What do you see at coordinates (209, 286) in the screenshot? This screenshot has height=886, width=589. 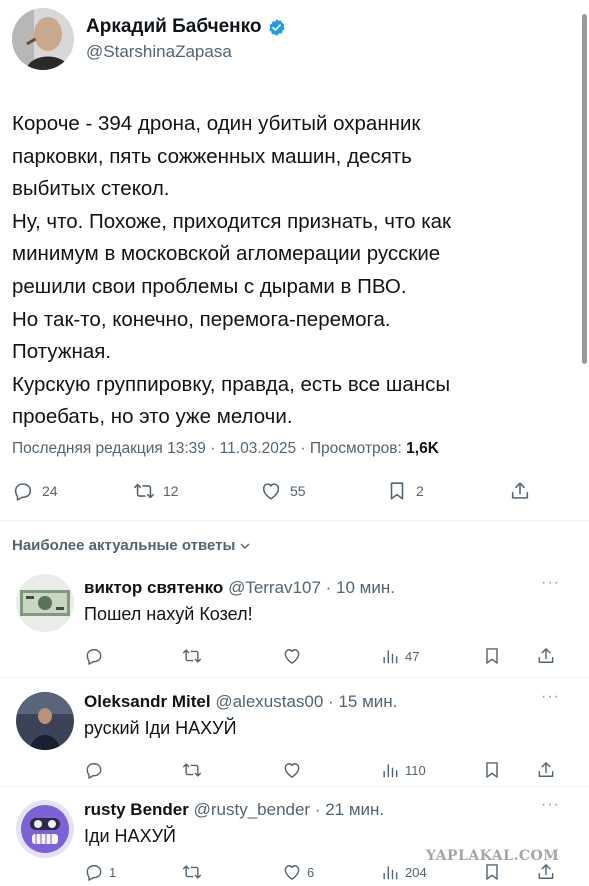 I see `tweet-line: решили свои проблемы с дырами в ПВО.` at bounding box center [209, 286].